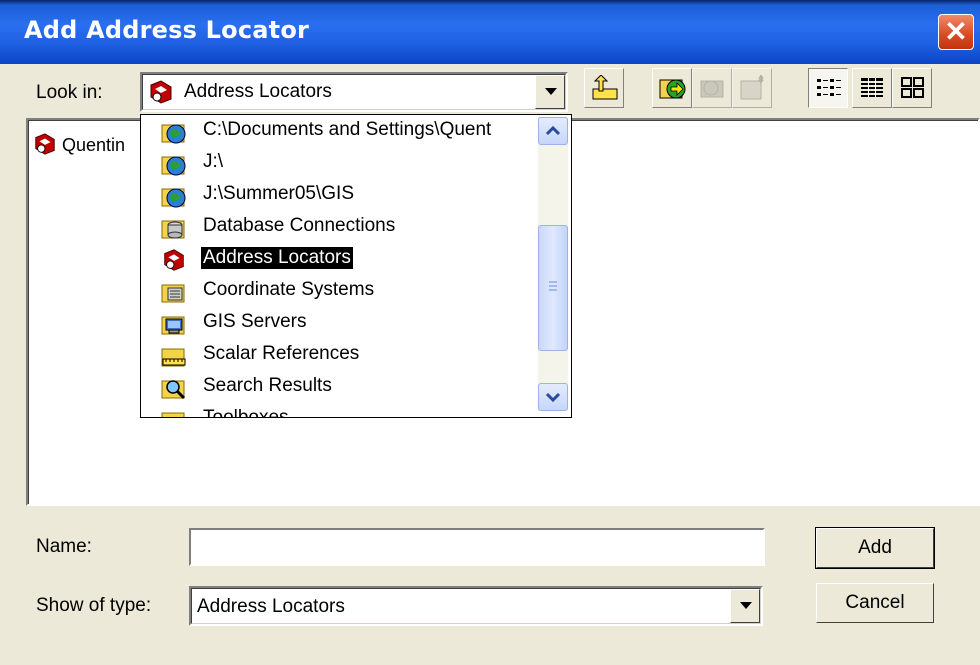 This screenshot has width=980, height=665. I want to click on name-label: Name:, so click(64, 546).